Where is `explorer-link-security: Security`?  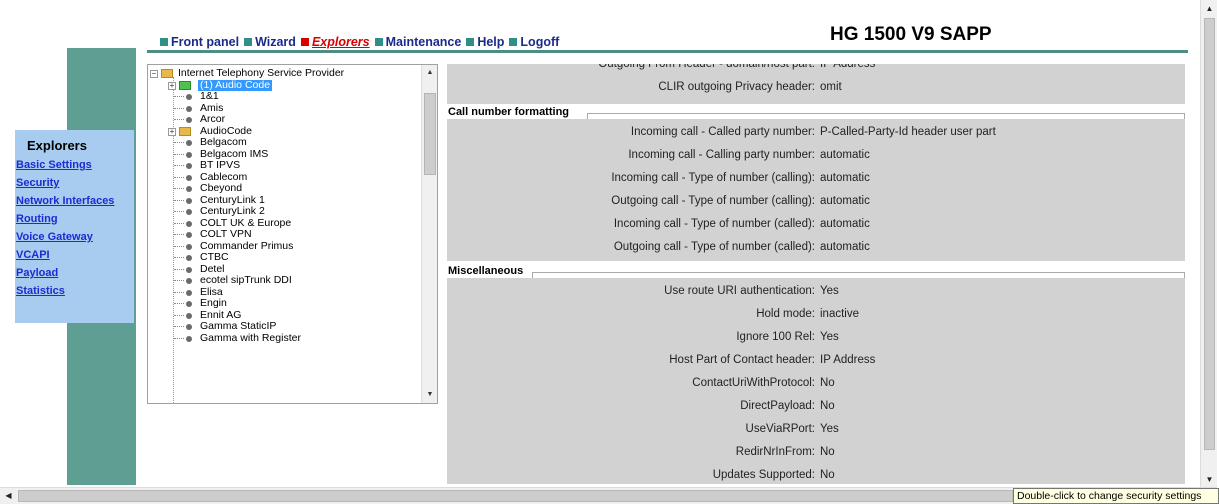 explorer-link-security: Security is located at coordinates (75, 186).